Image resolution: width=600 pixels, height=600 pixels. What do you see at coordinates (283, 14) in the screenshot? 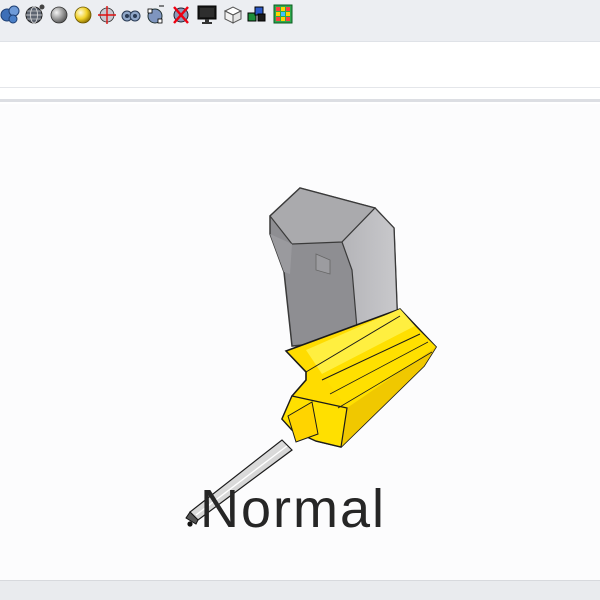
I see `color-grid-icon` at bounding box center [283, 14].